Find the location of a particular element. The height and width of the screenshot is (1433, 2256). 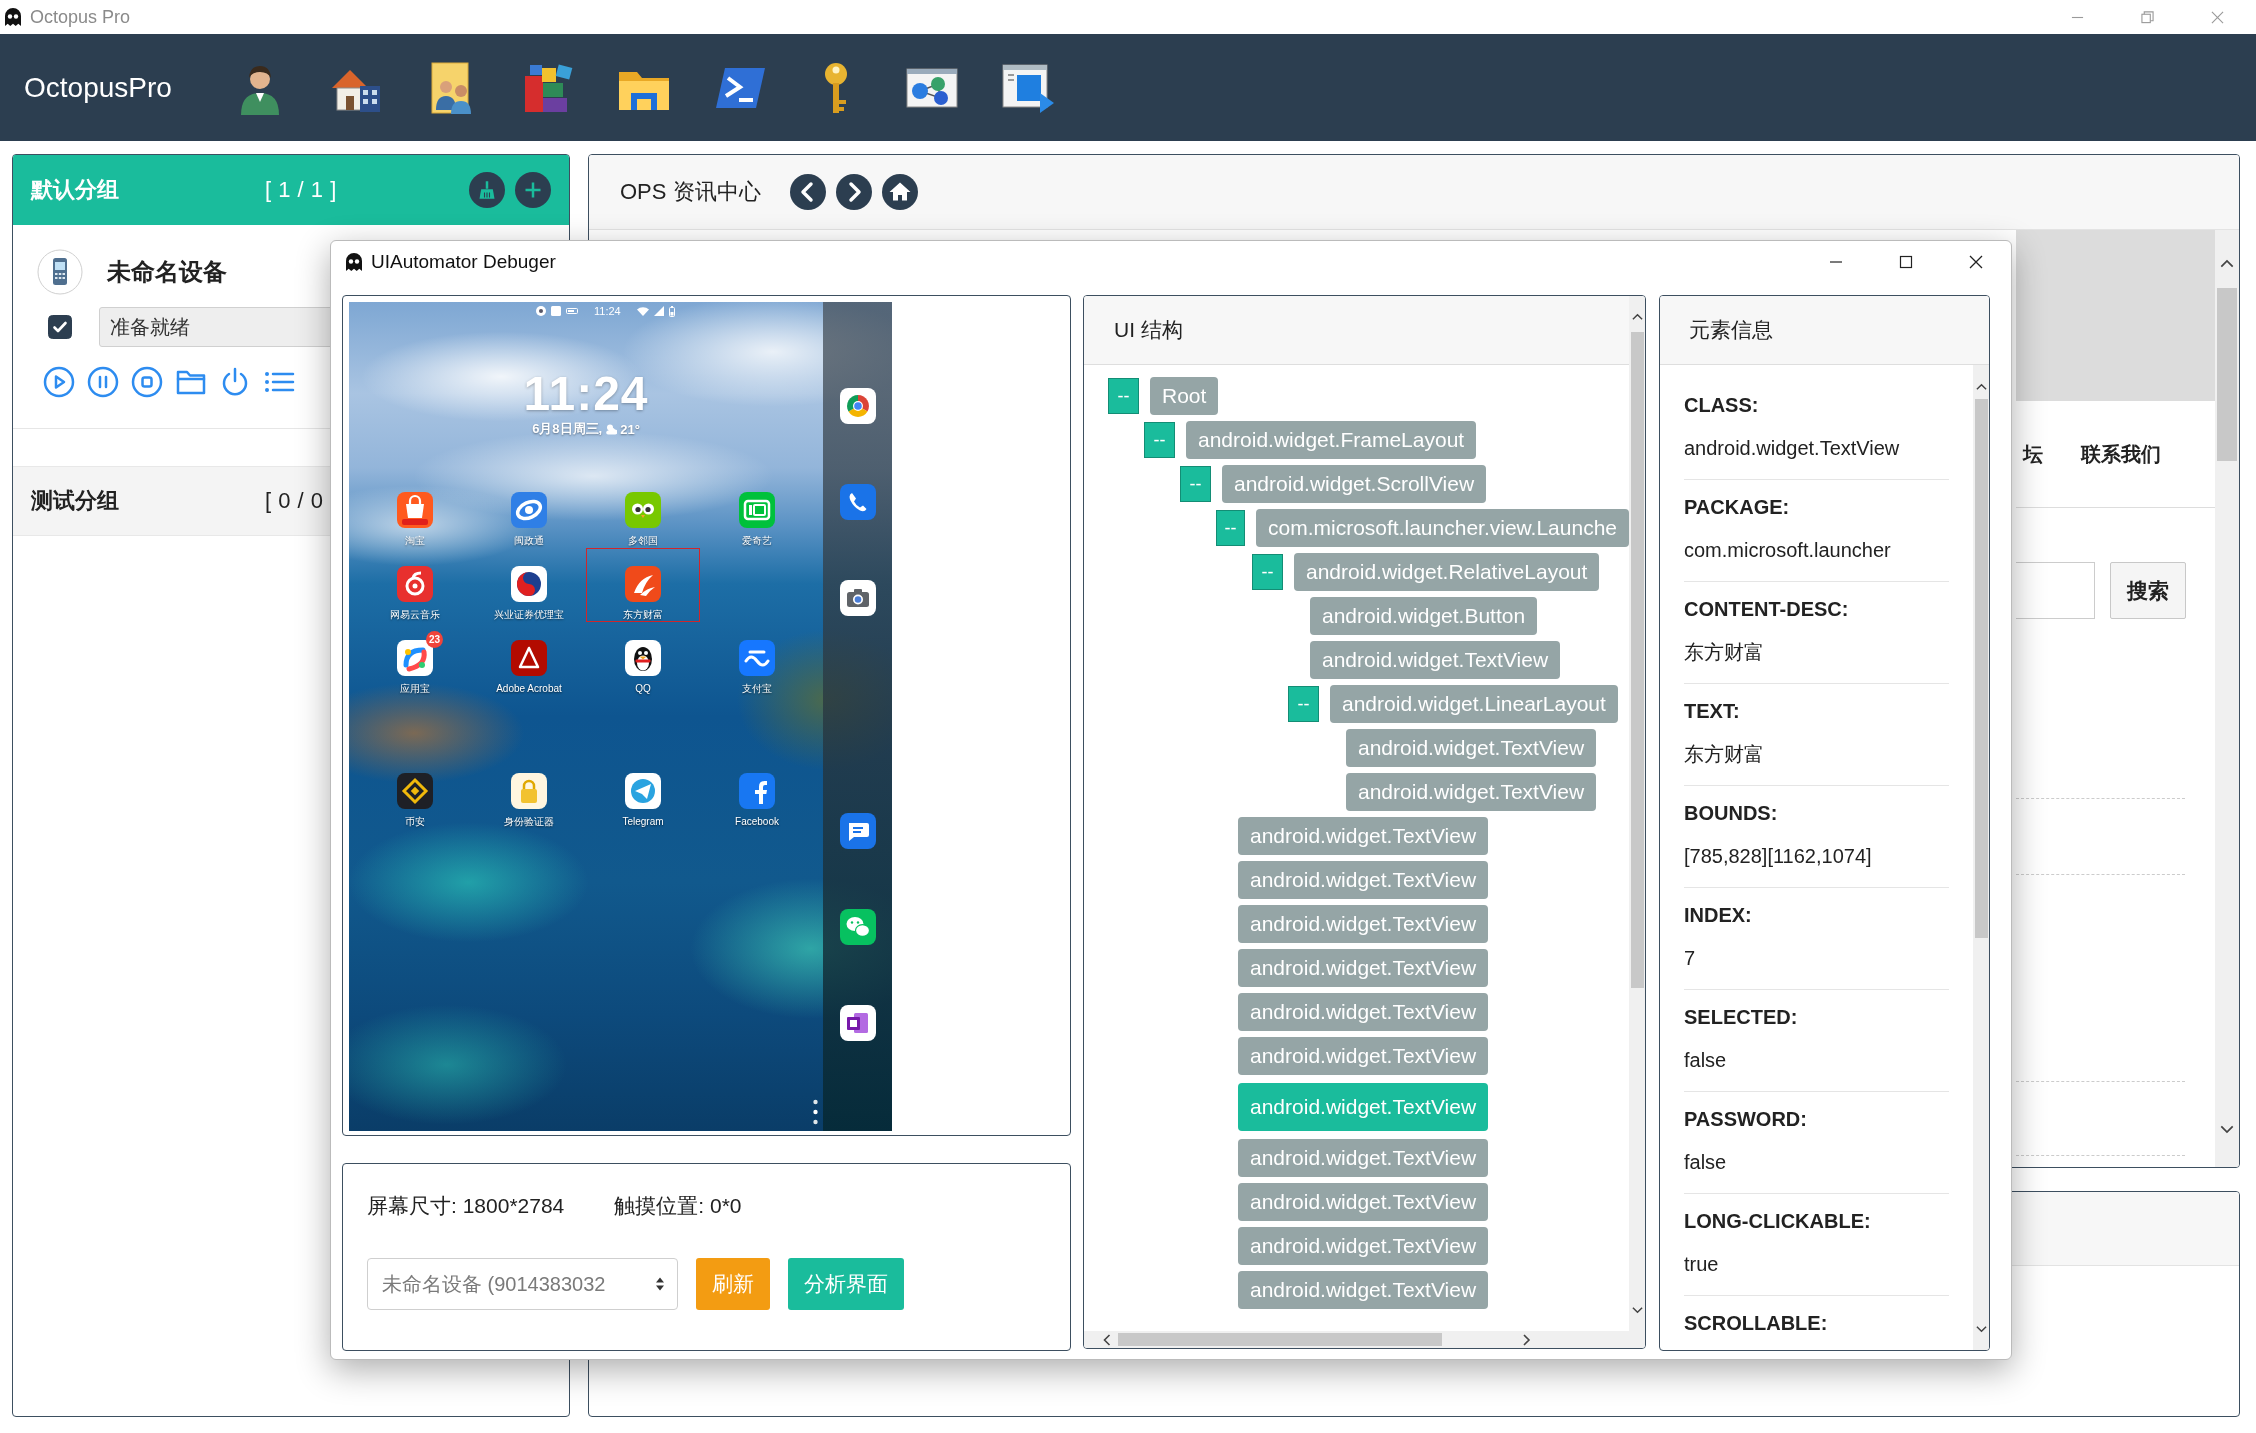

add-button is located at coordinates (533, 190).